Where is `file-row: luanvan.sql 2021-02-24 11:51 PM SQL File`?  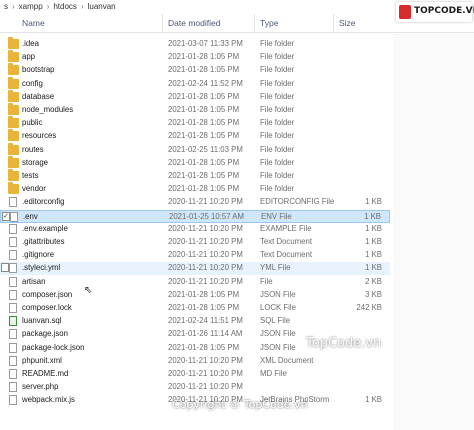
file-row: luanvan.sql 2021-02-24 11:51 PM SQL File is located at coordinates (195, 321).